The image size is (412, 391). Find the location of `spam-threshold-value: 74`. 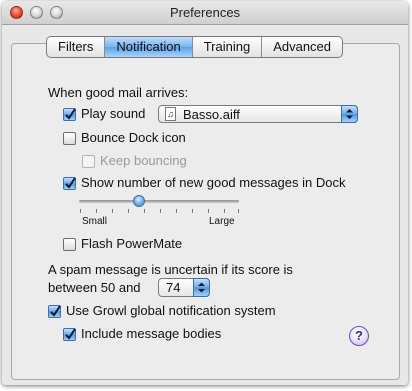

spam-threshold-value: 74 is located at coordinates (173, 287).